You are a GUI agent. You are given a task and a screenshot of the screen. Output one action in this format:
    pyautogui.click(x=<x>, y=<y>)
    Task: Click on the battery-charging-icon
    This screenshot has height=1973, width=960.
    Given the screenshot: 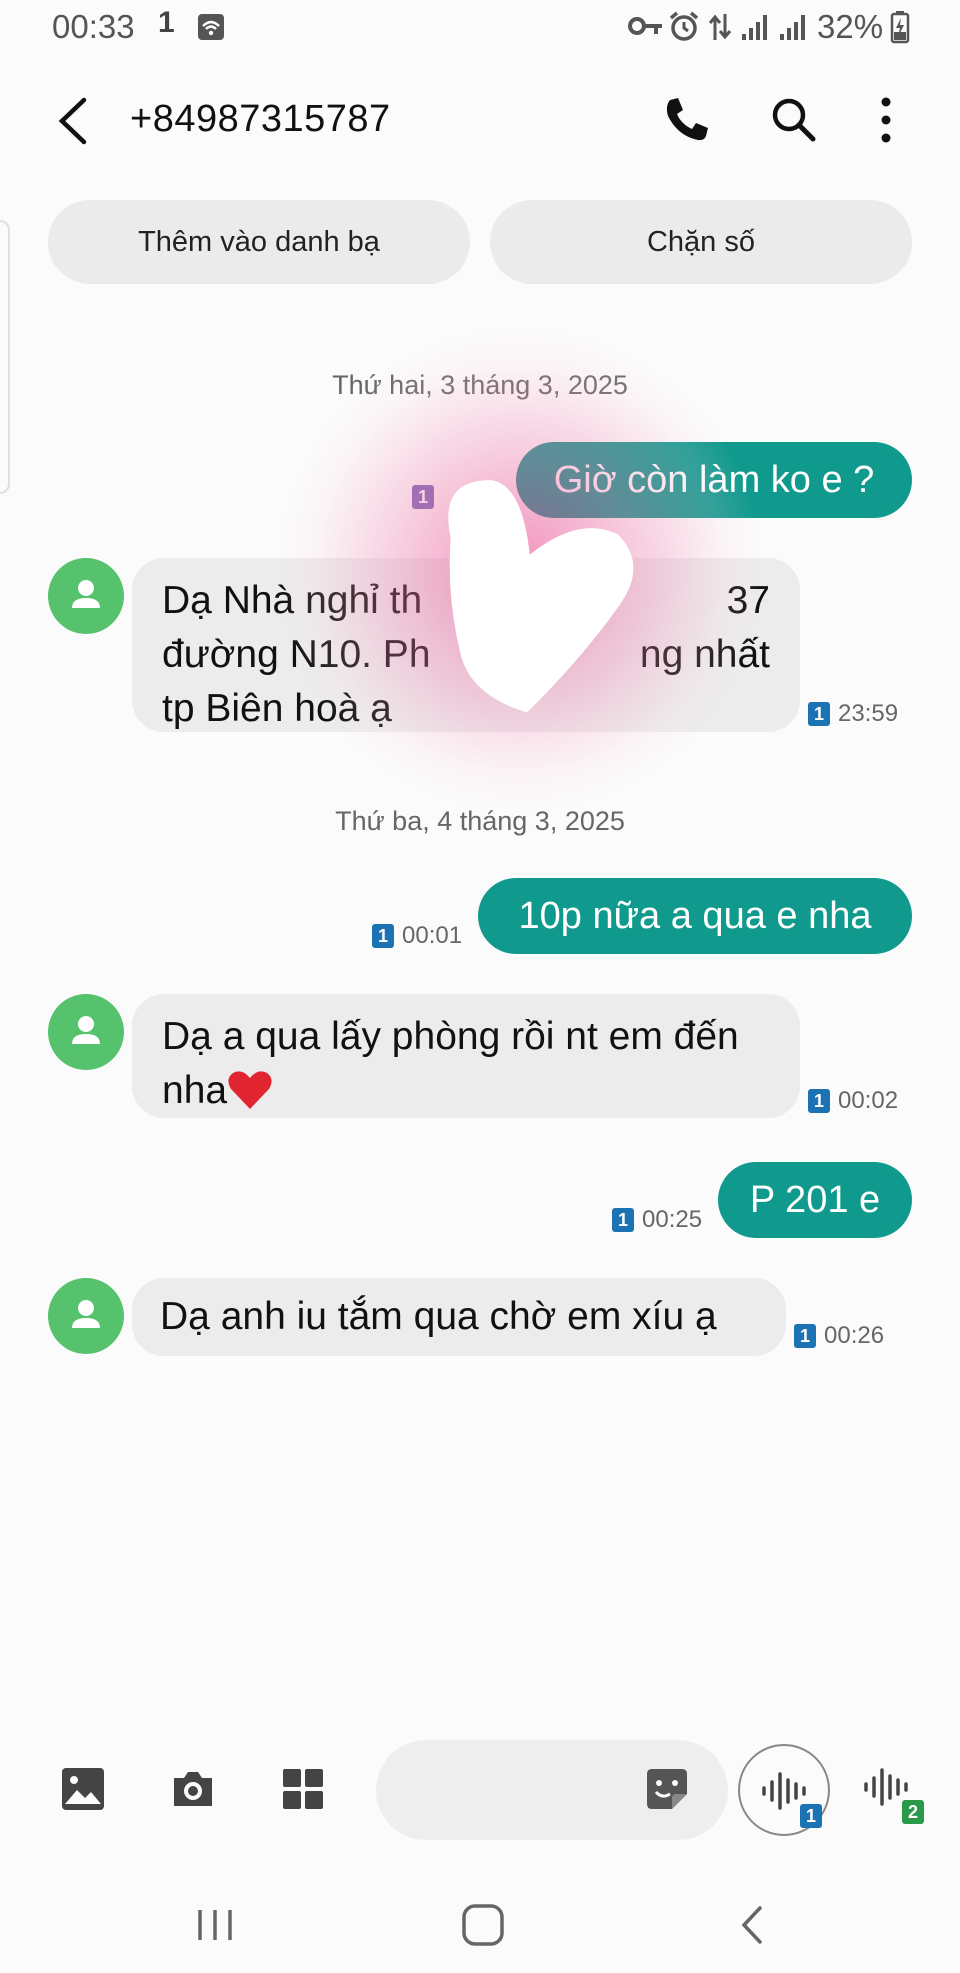 What is the action you would take?
    pyautogui.click(x=900, y=27)
    